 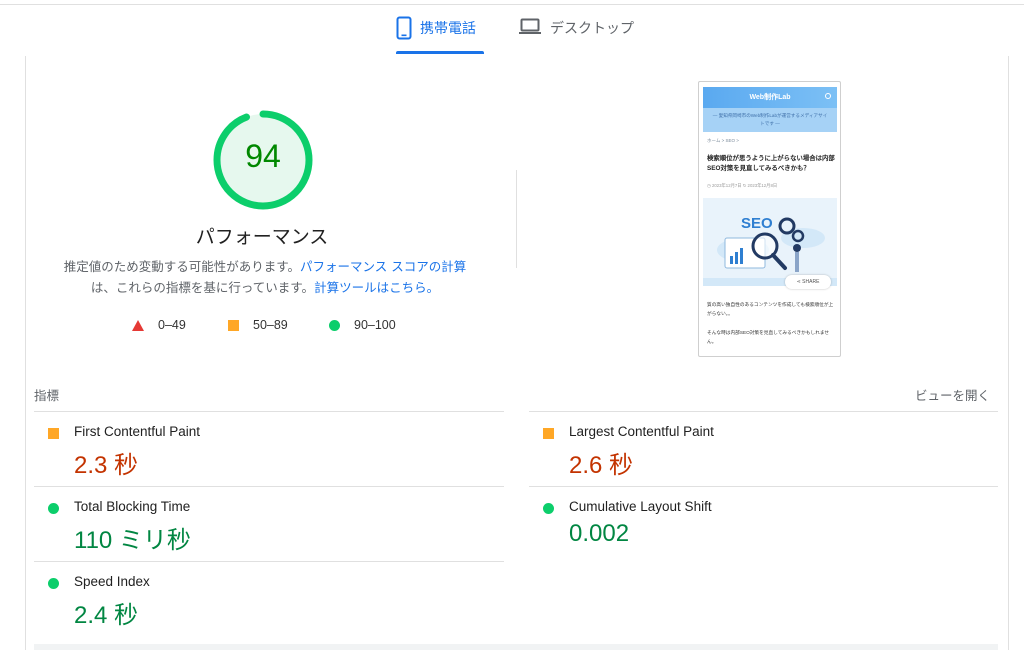 What do you see at coordinates (601, 465) in the screenshot?
I see `metric-value: 2.6 秒` at bounding box center [601, 465].